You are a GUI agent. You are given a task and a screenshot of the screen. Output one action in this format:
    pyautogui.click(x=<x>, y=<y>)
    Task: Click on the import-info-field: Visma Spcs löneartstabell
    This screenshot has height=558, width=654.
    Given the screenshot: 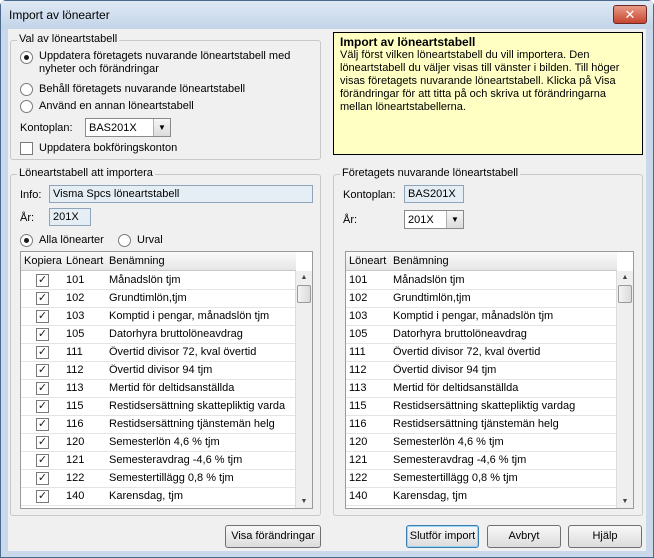 What is the action you would take?
    pyautogui.click(x=181, y=194)
    